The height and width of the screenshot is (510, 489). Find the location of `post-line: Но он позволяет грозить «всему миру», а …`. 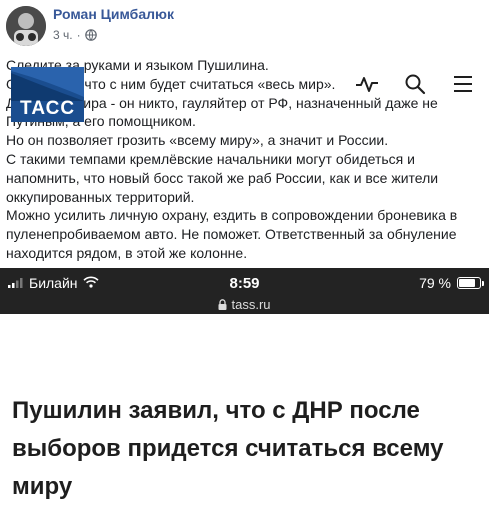

post-line: Но он позволяет грозить «всему миру», а … is located at coordinates (197, 140).